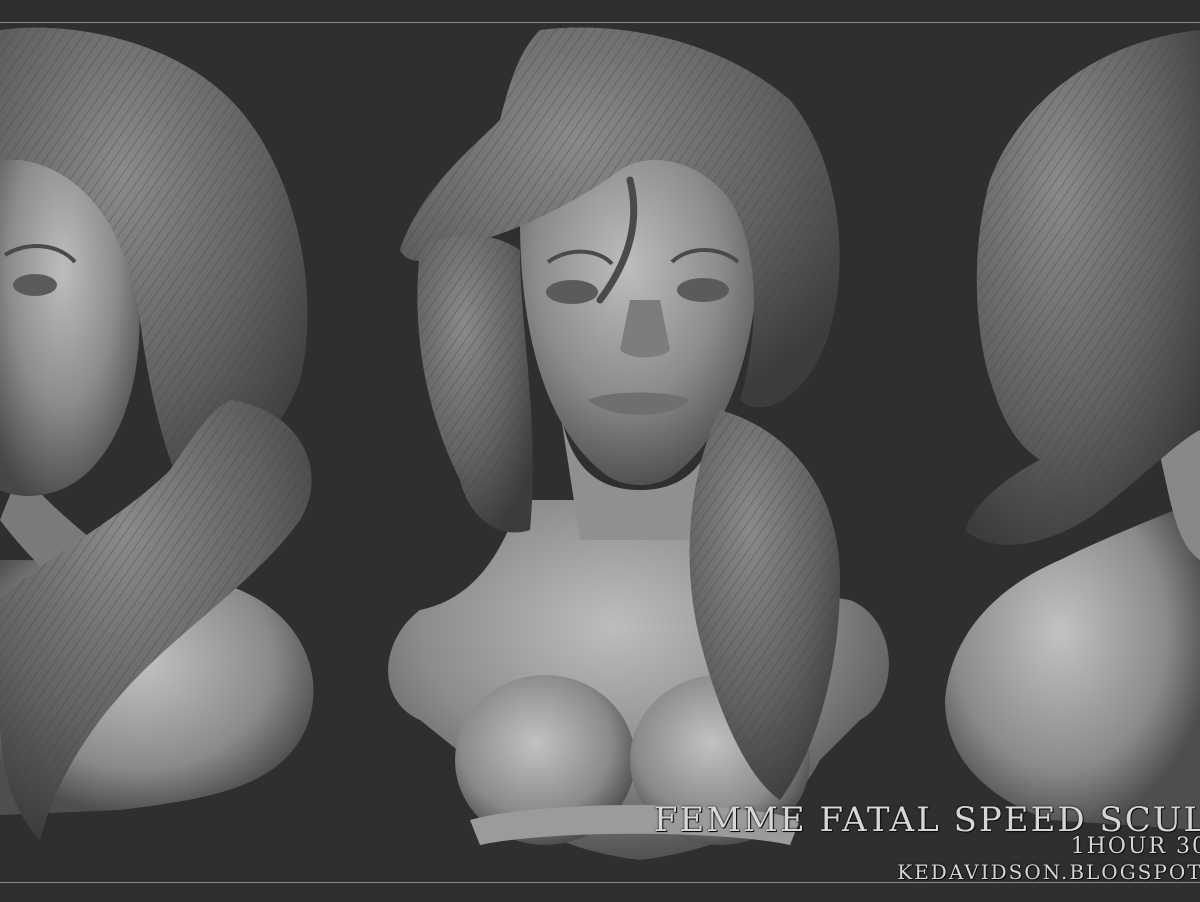 The height and width of the screenshot is (902, 1200). What do you see at coordinates (1048, 872) in the screenshot?
I see `caption-website: KEDAVIDSON.BLOGSPOT.` at bounding box center [1048, 872].